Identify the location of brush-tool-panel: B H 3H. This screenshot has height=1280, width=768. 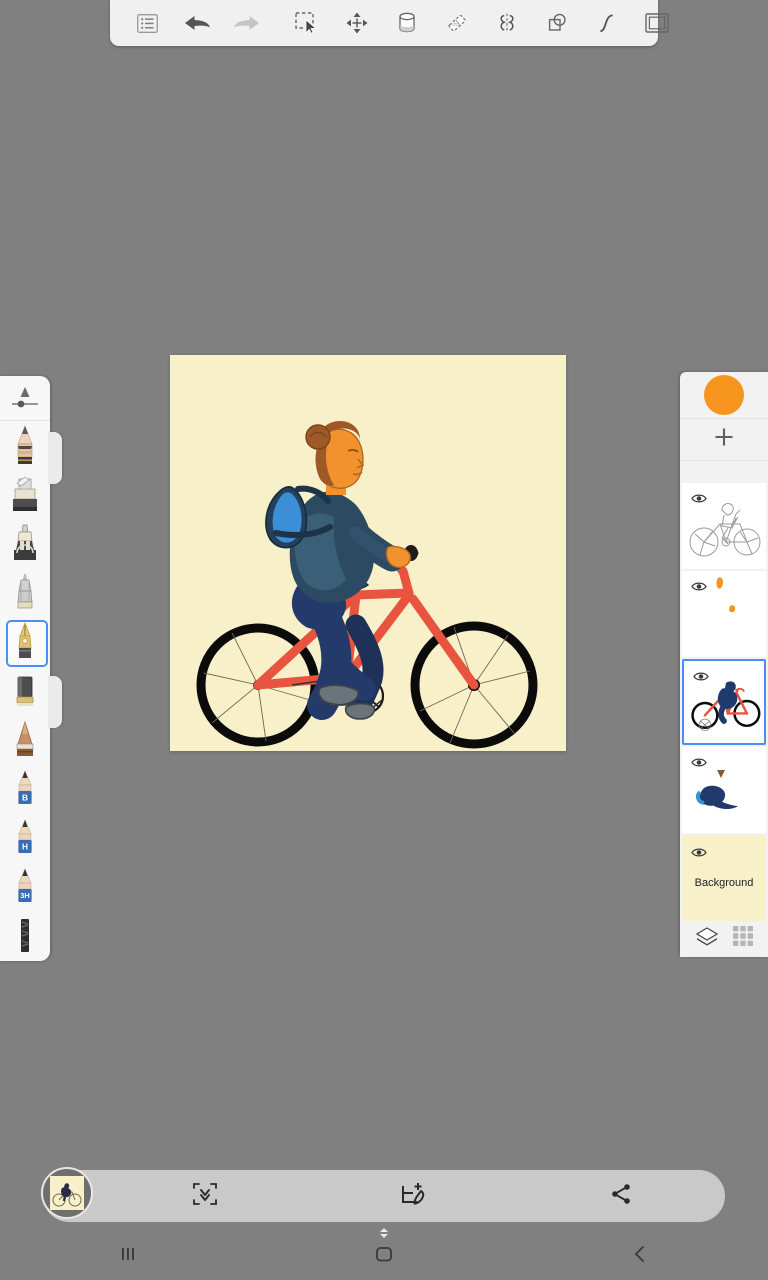
(31, 668).